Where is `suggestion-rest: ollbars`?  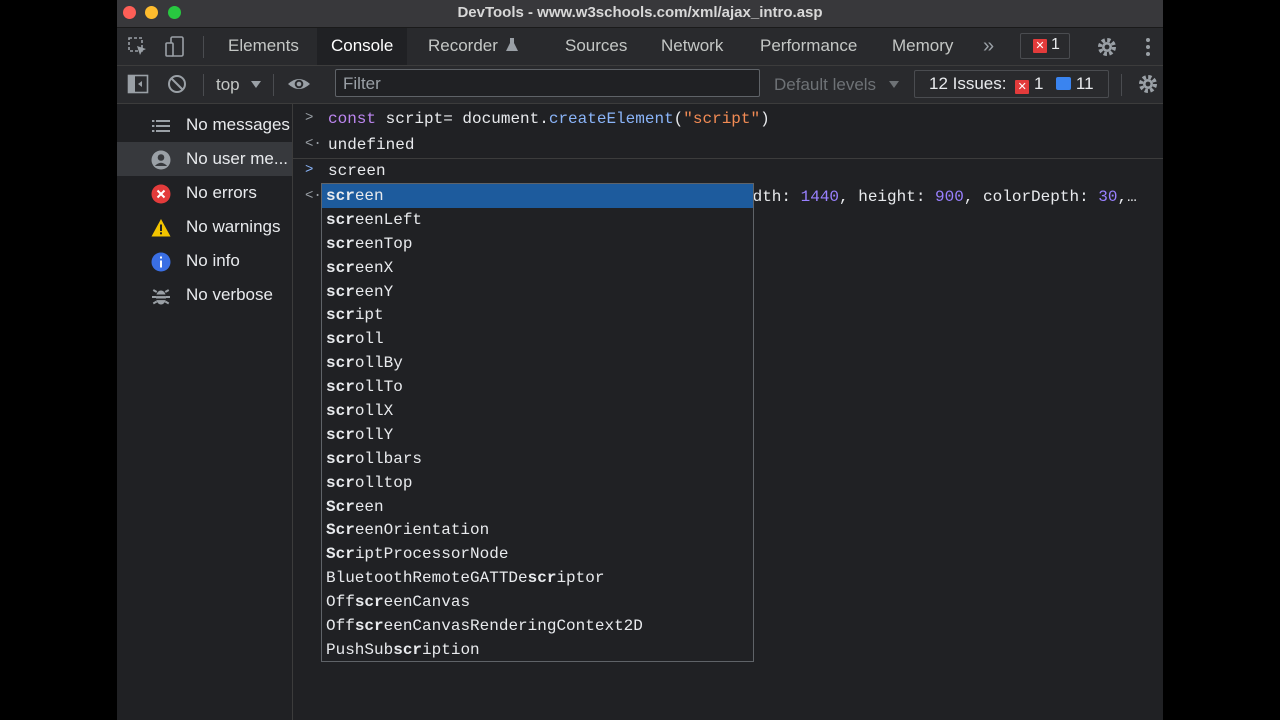 suggestion-rest: ollbars is located at coordinates (388, 458).